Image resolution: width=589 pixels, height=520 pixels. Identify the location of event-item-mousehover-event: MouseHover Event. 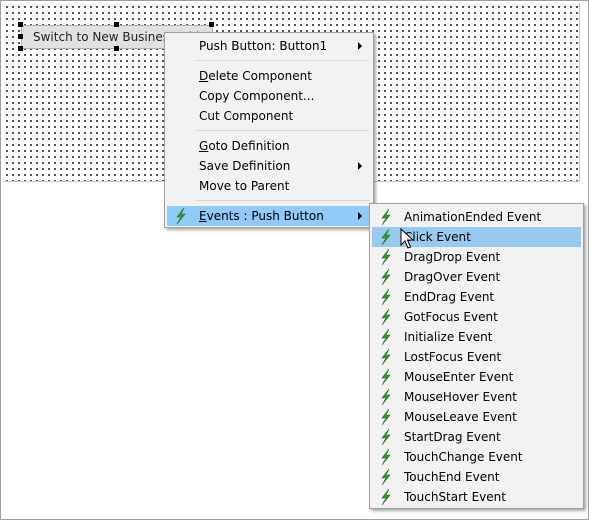
(476, 397).